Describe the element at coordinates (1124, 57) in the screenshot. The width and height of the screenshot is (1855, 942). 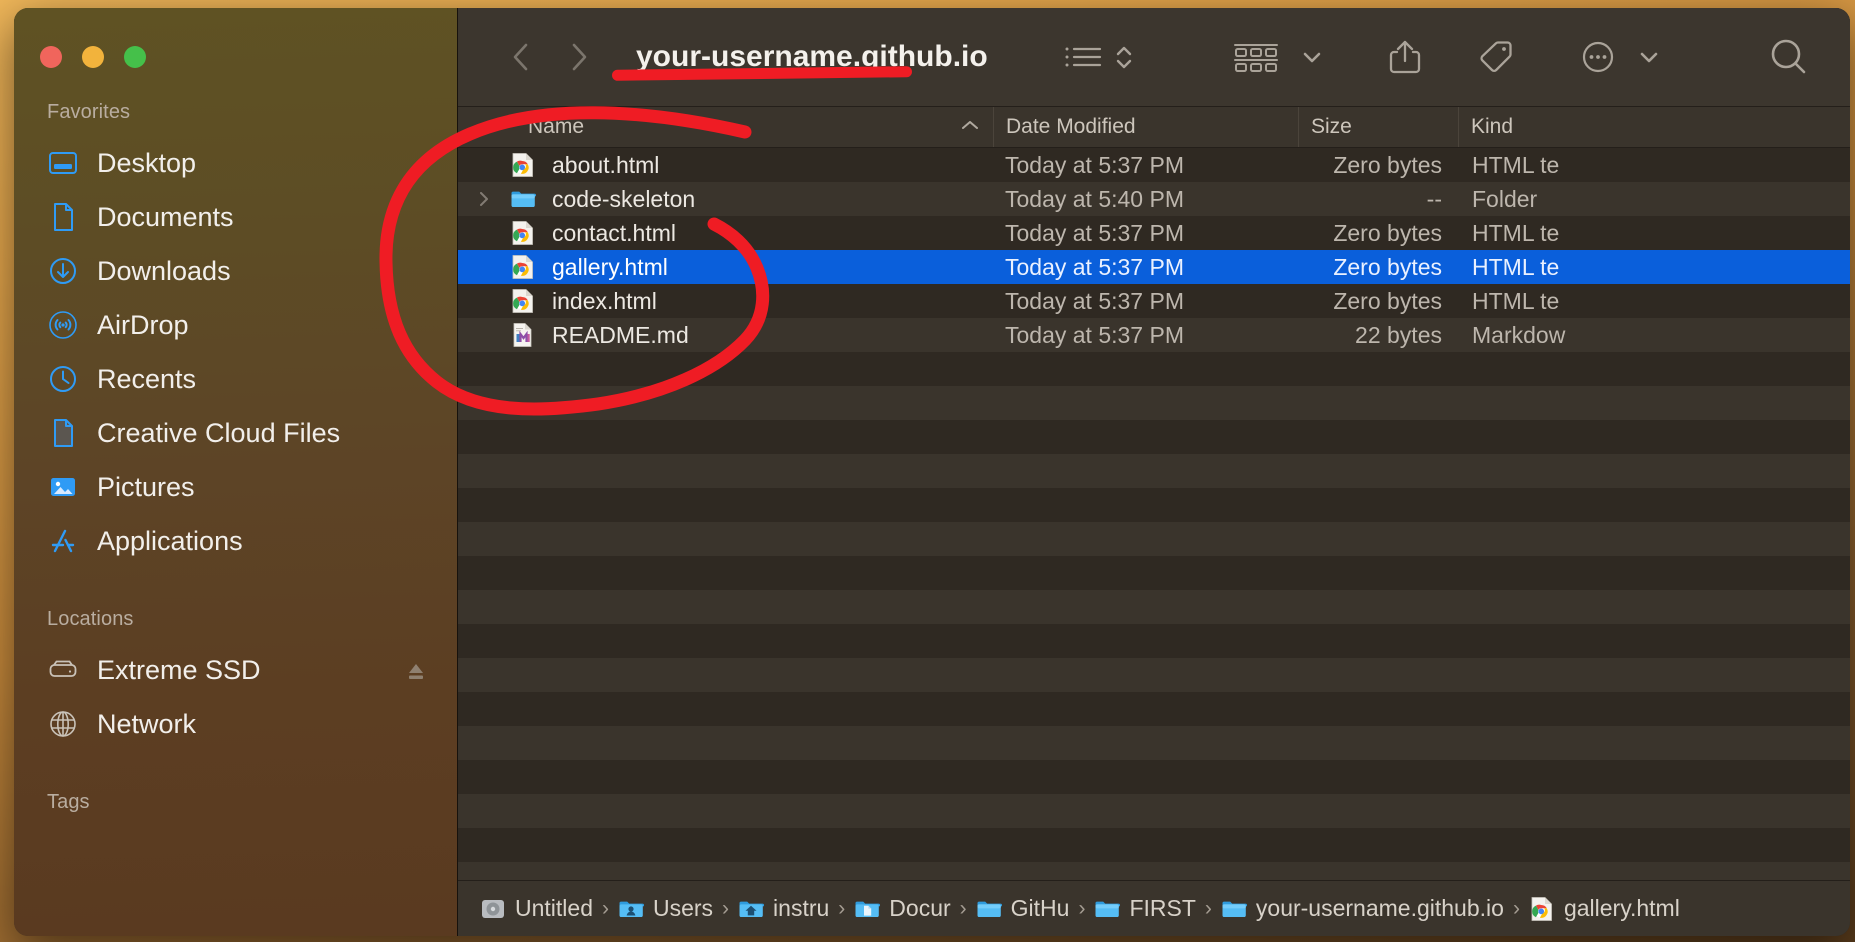
I see `sort-chevrons-icon` at that location.